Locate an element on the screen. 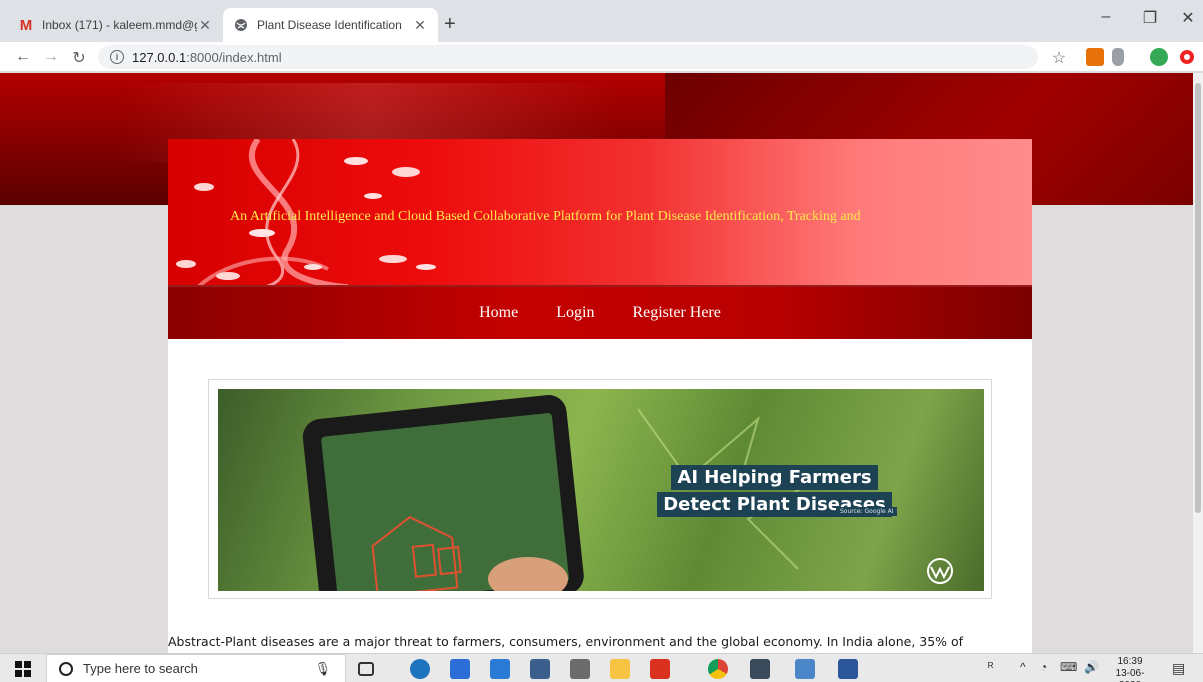 This screenshot has height=682, width=1203. windows-logo-icon is located at coordinates (23, 668).